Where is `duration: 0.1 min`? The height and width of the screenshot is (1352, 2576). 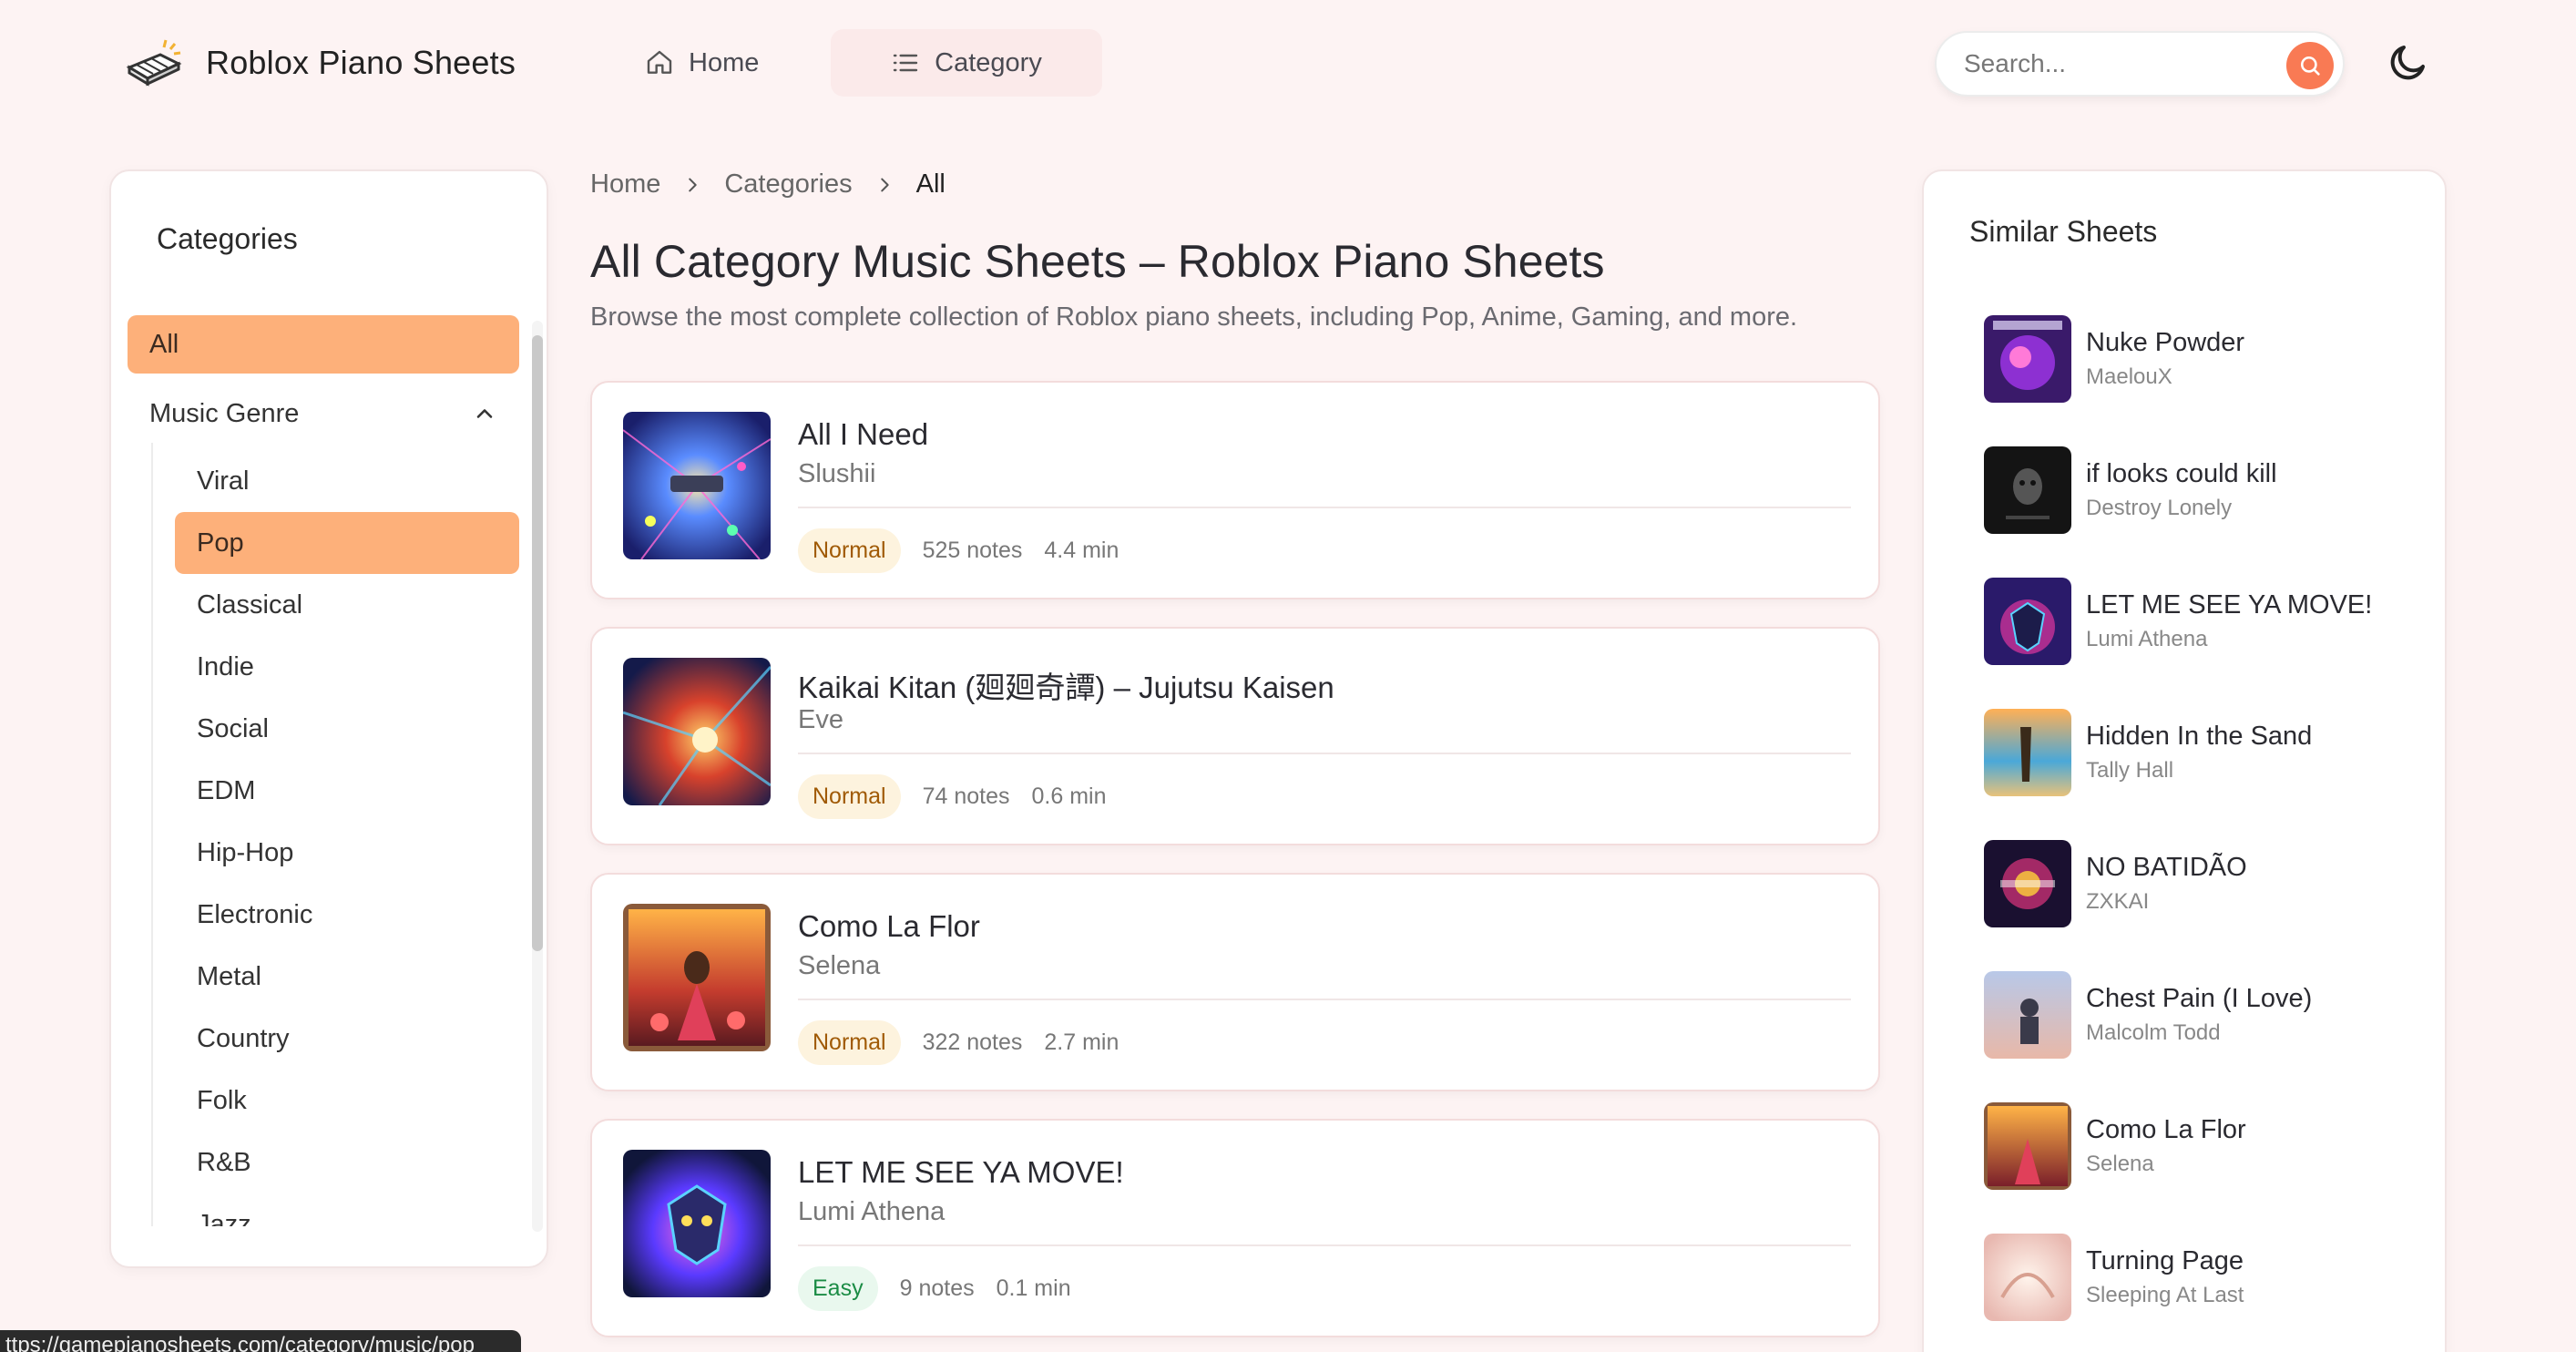 duration: 0.1 min is located at coordinates (1033, 1288).